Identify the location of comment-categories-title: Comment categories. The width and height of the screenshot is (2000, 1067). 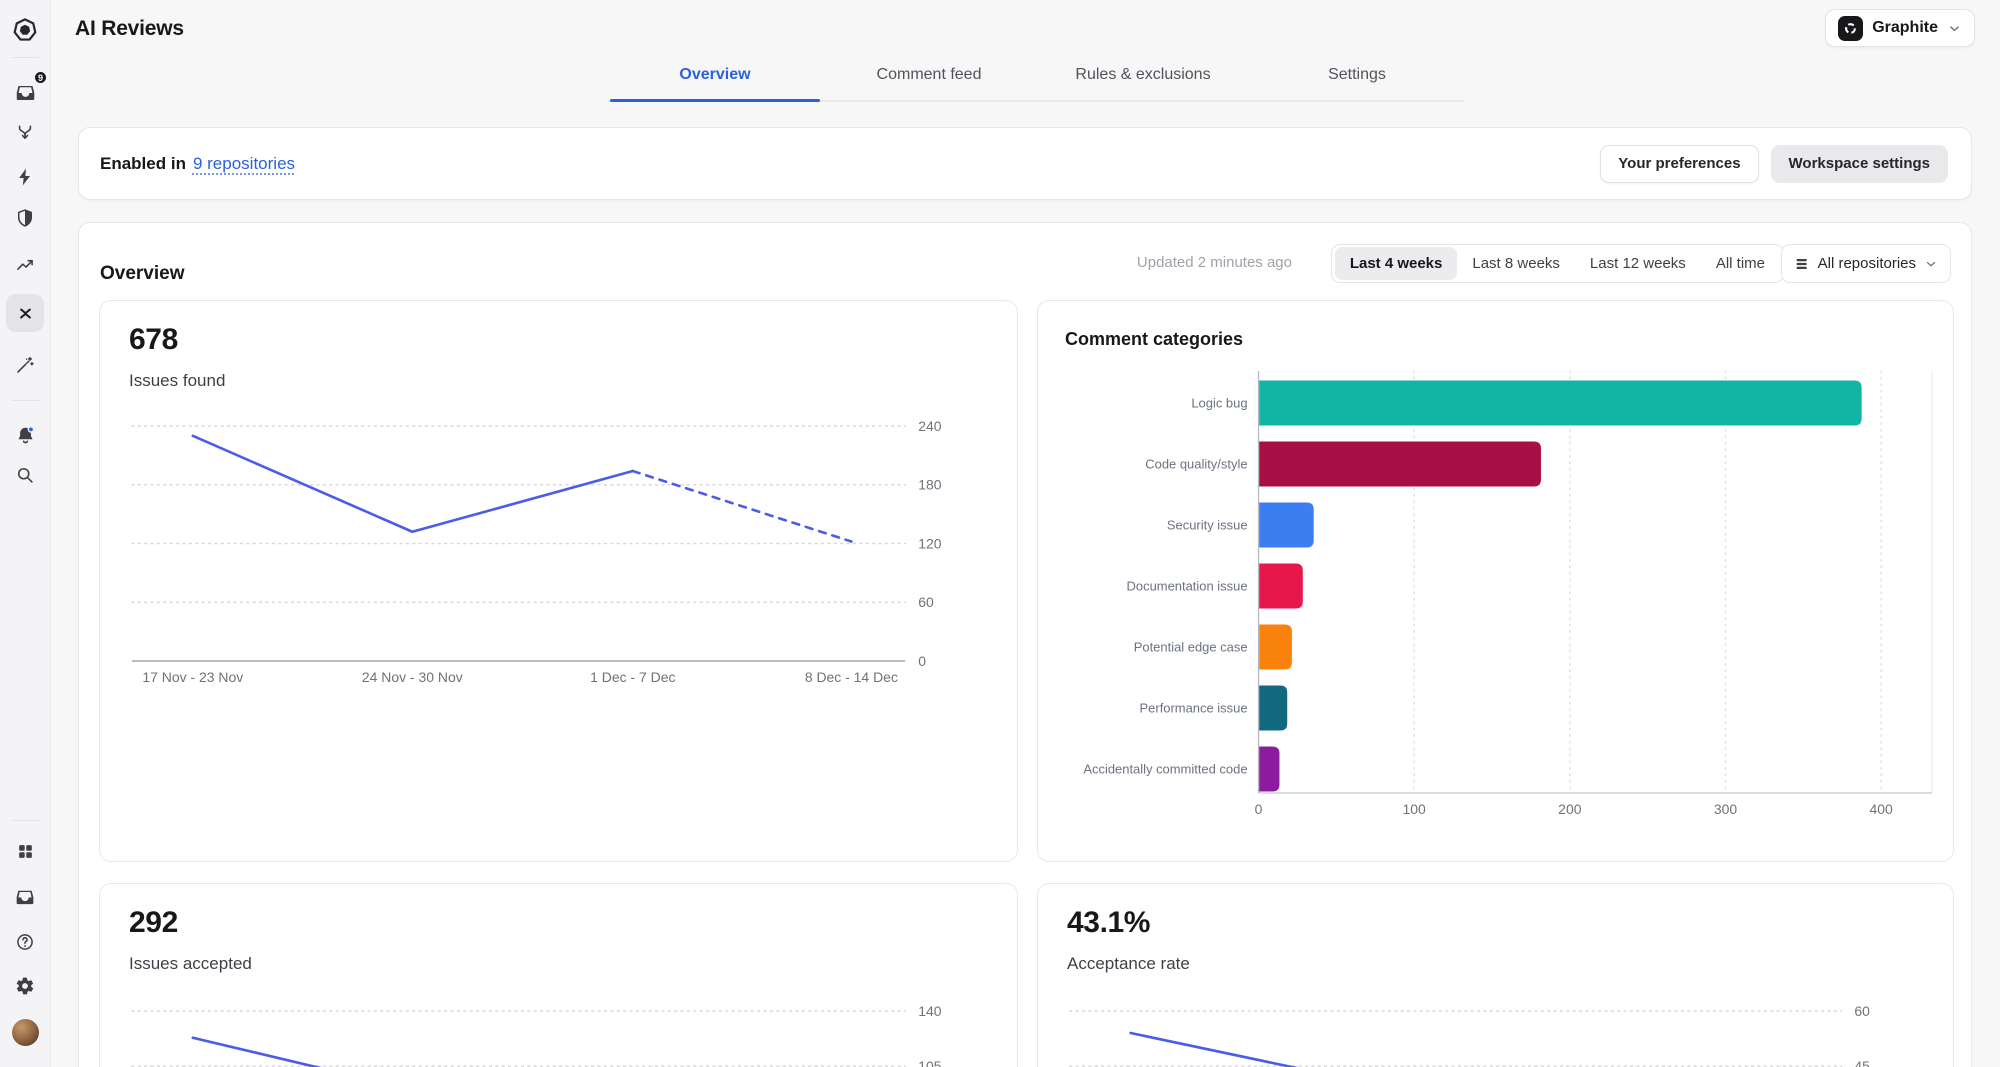
(1154, 339).